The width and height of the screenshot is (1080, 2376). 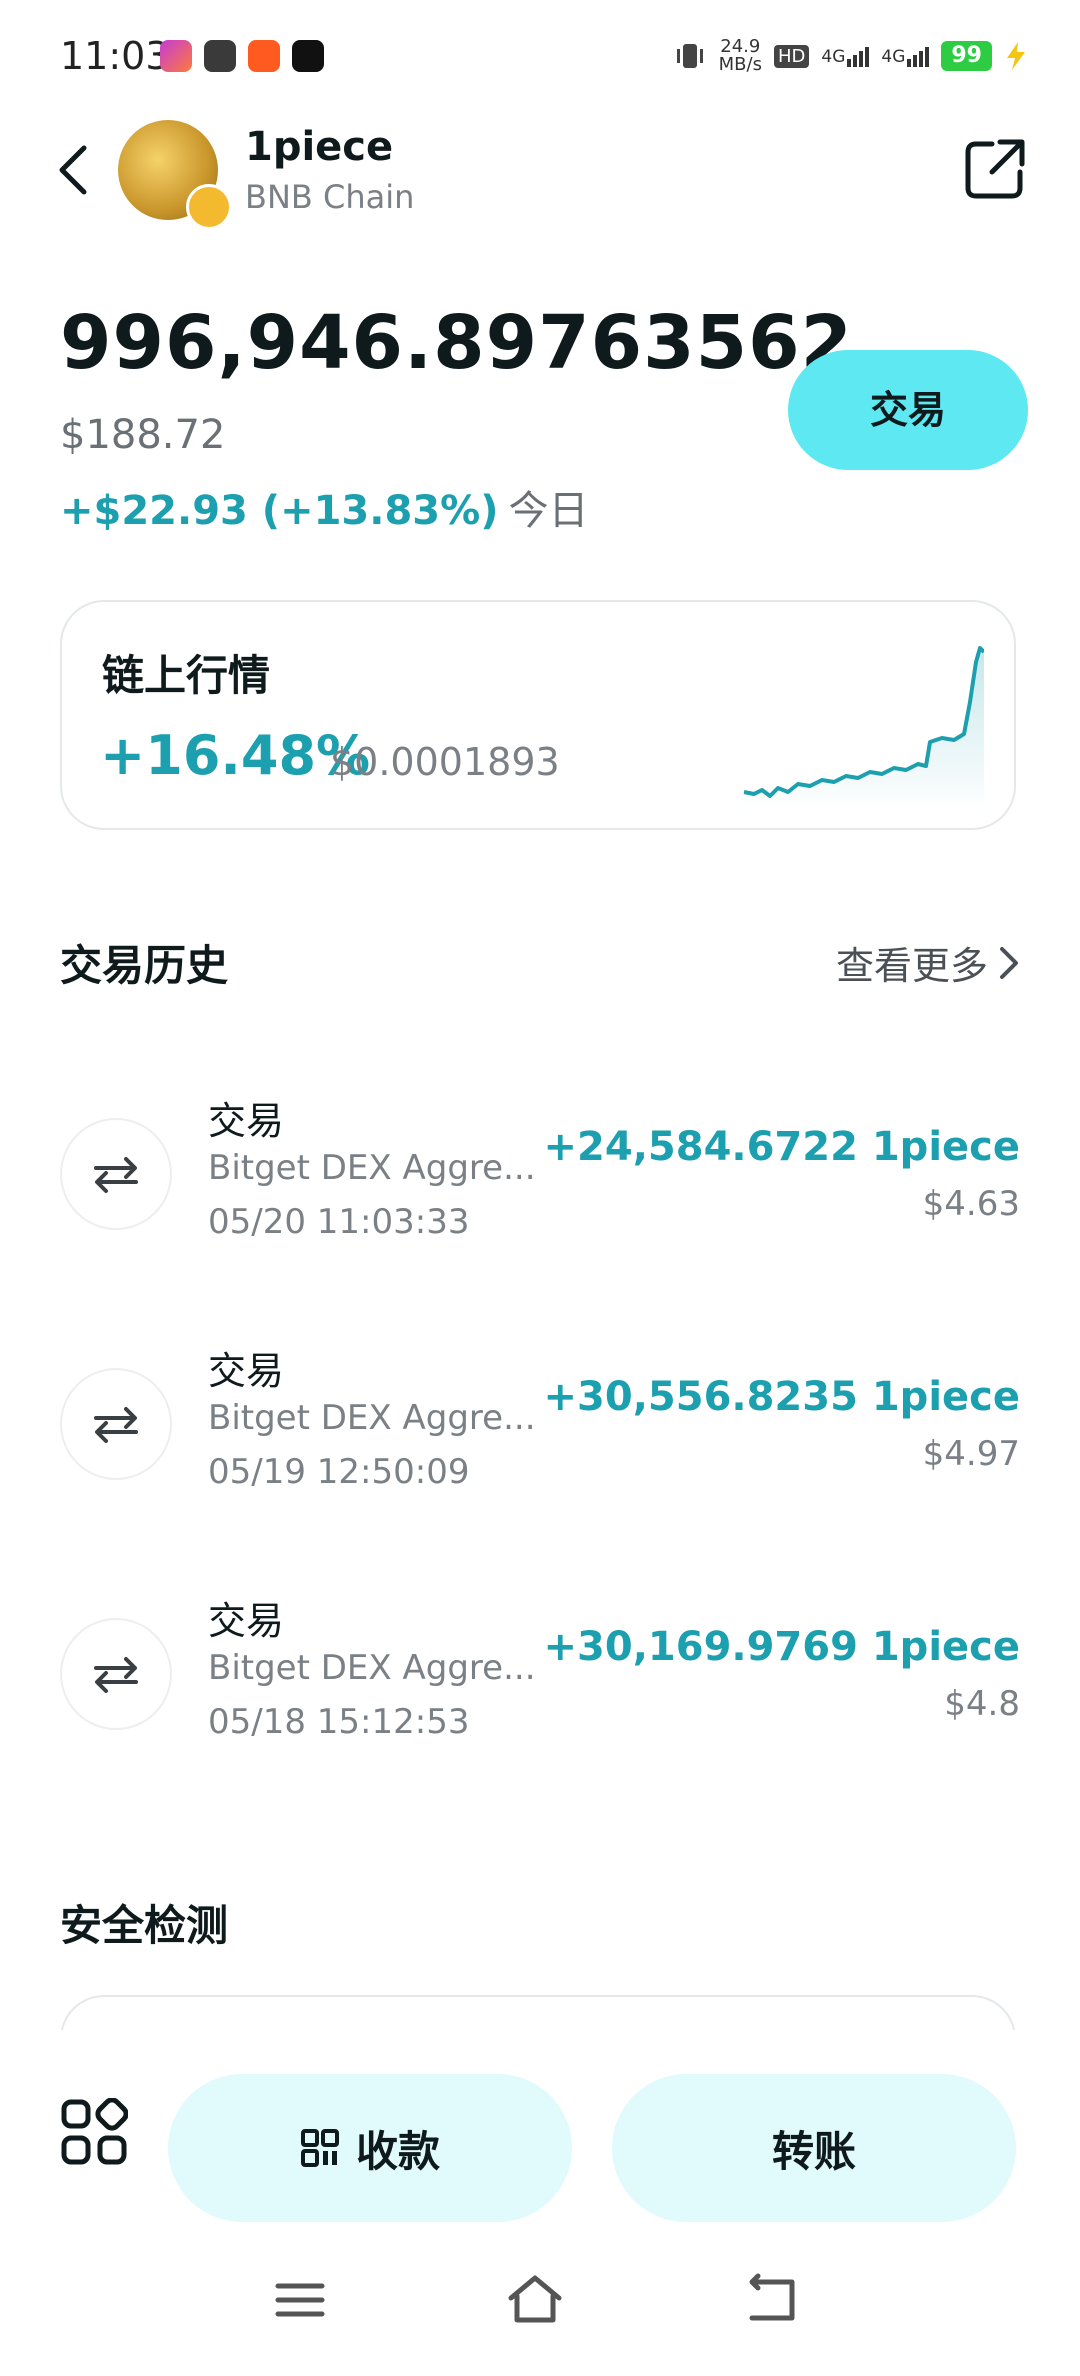 What do you see at coordinates (319, 147) in the screenshot?
I see `token-name: 1piece` at bounding box center [319, 147].